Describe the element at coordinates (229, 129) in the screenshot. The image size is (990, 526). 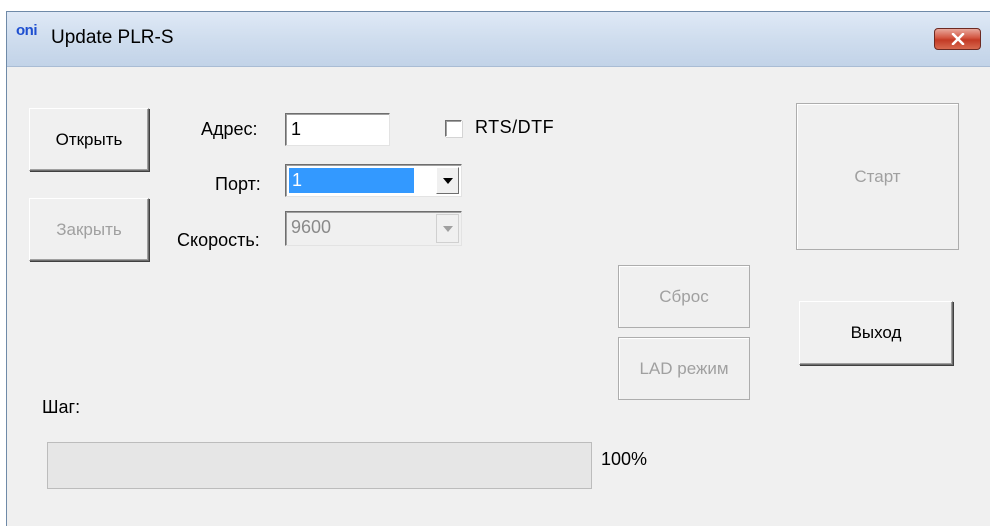
I see `address-label: Адрес:` at that location.